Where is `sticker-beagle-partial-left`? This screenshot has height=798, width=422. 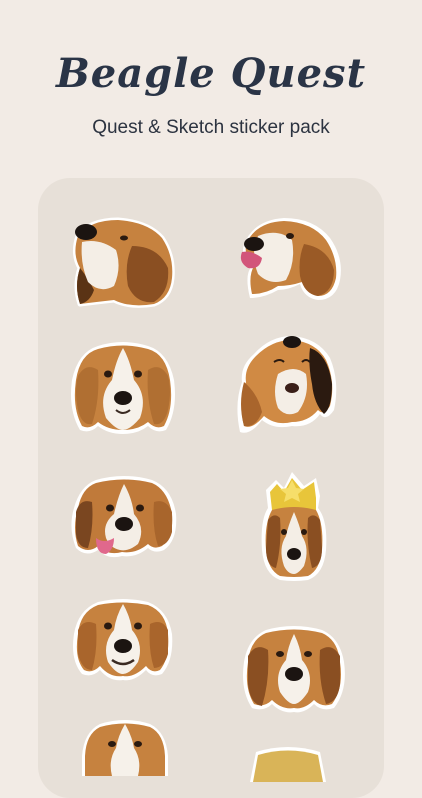 sticker-beagle-partial-left is located at coordinates (125, 746).